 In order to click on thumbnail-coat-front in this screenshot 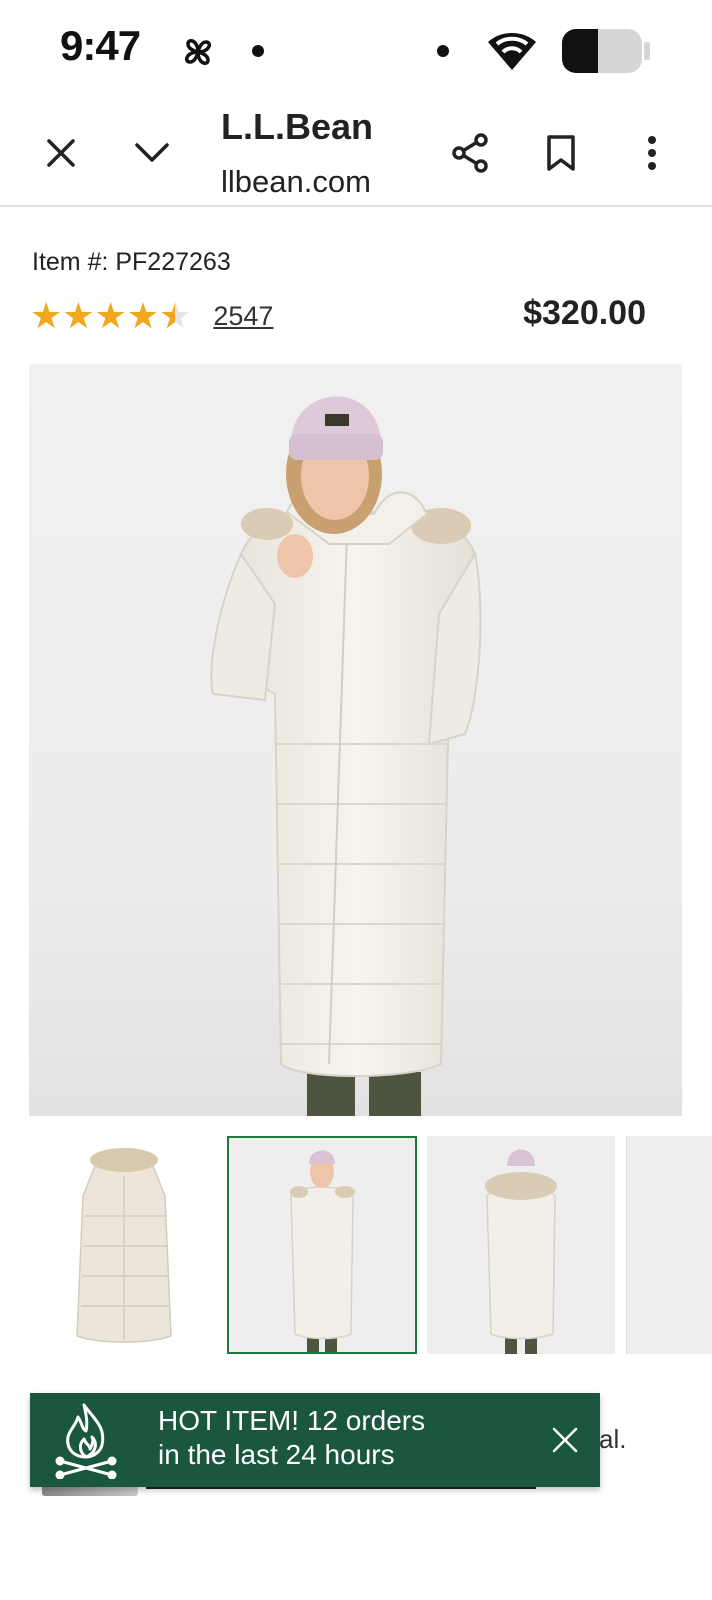, I will do `click(123, 1245)`.